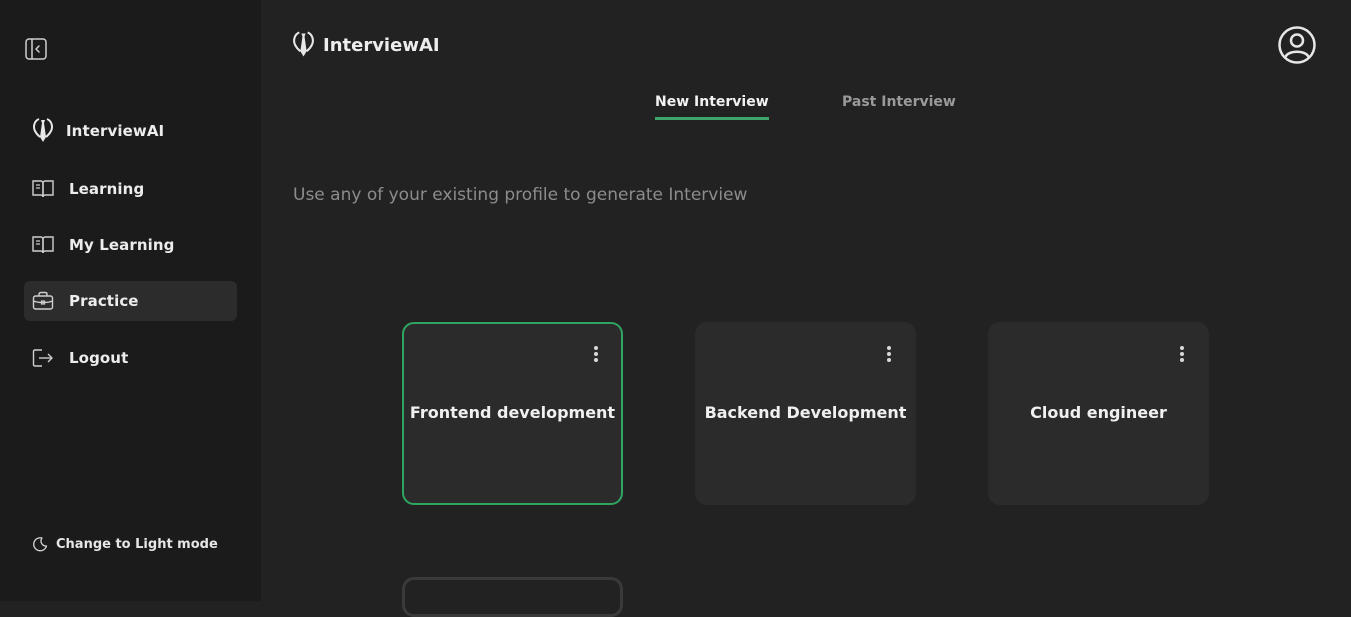 This screenshot has width=1351, height=617. What do you see at coordinates (99, 358) in the screenshot?
I see `sidebar-item-label: Logout` at bounding box center [99, 358].